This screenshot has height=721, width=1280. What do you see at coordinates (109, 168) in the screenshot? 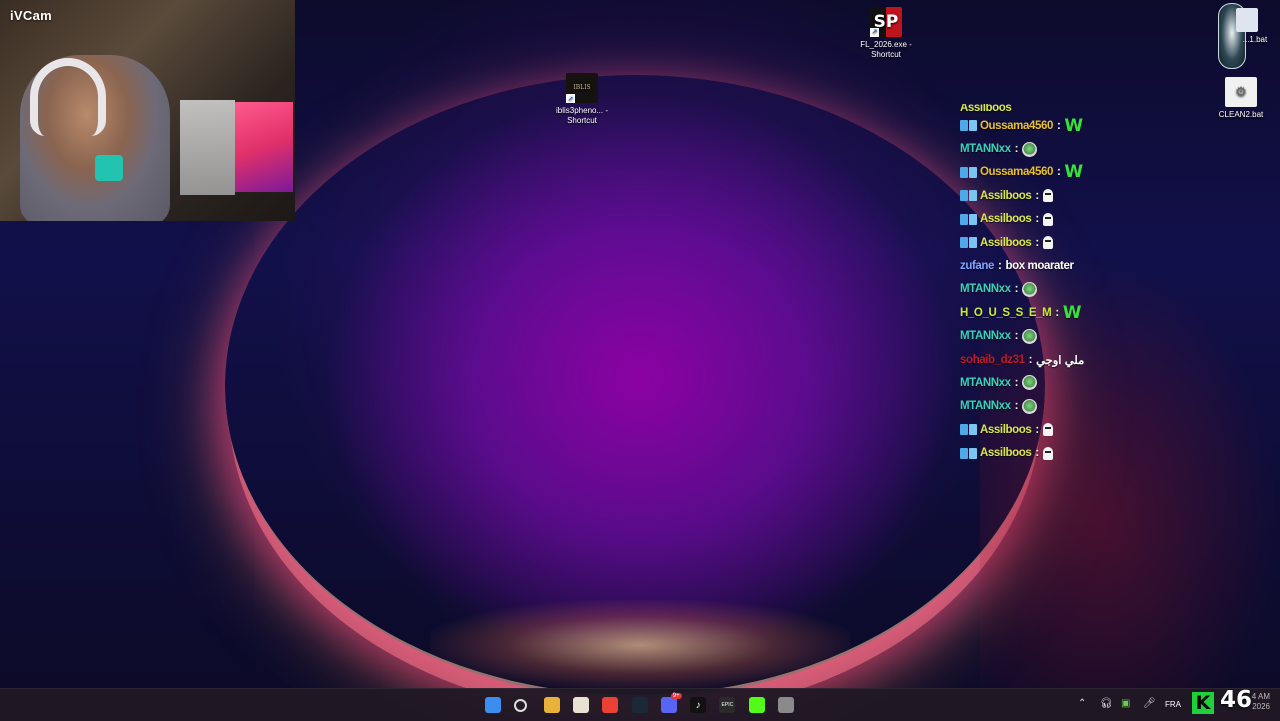
I see `webcam-microphone` at bounding box center [109, 168].